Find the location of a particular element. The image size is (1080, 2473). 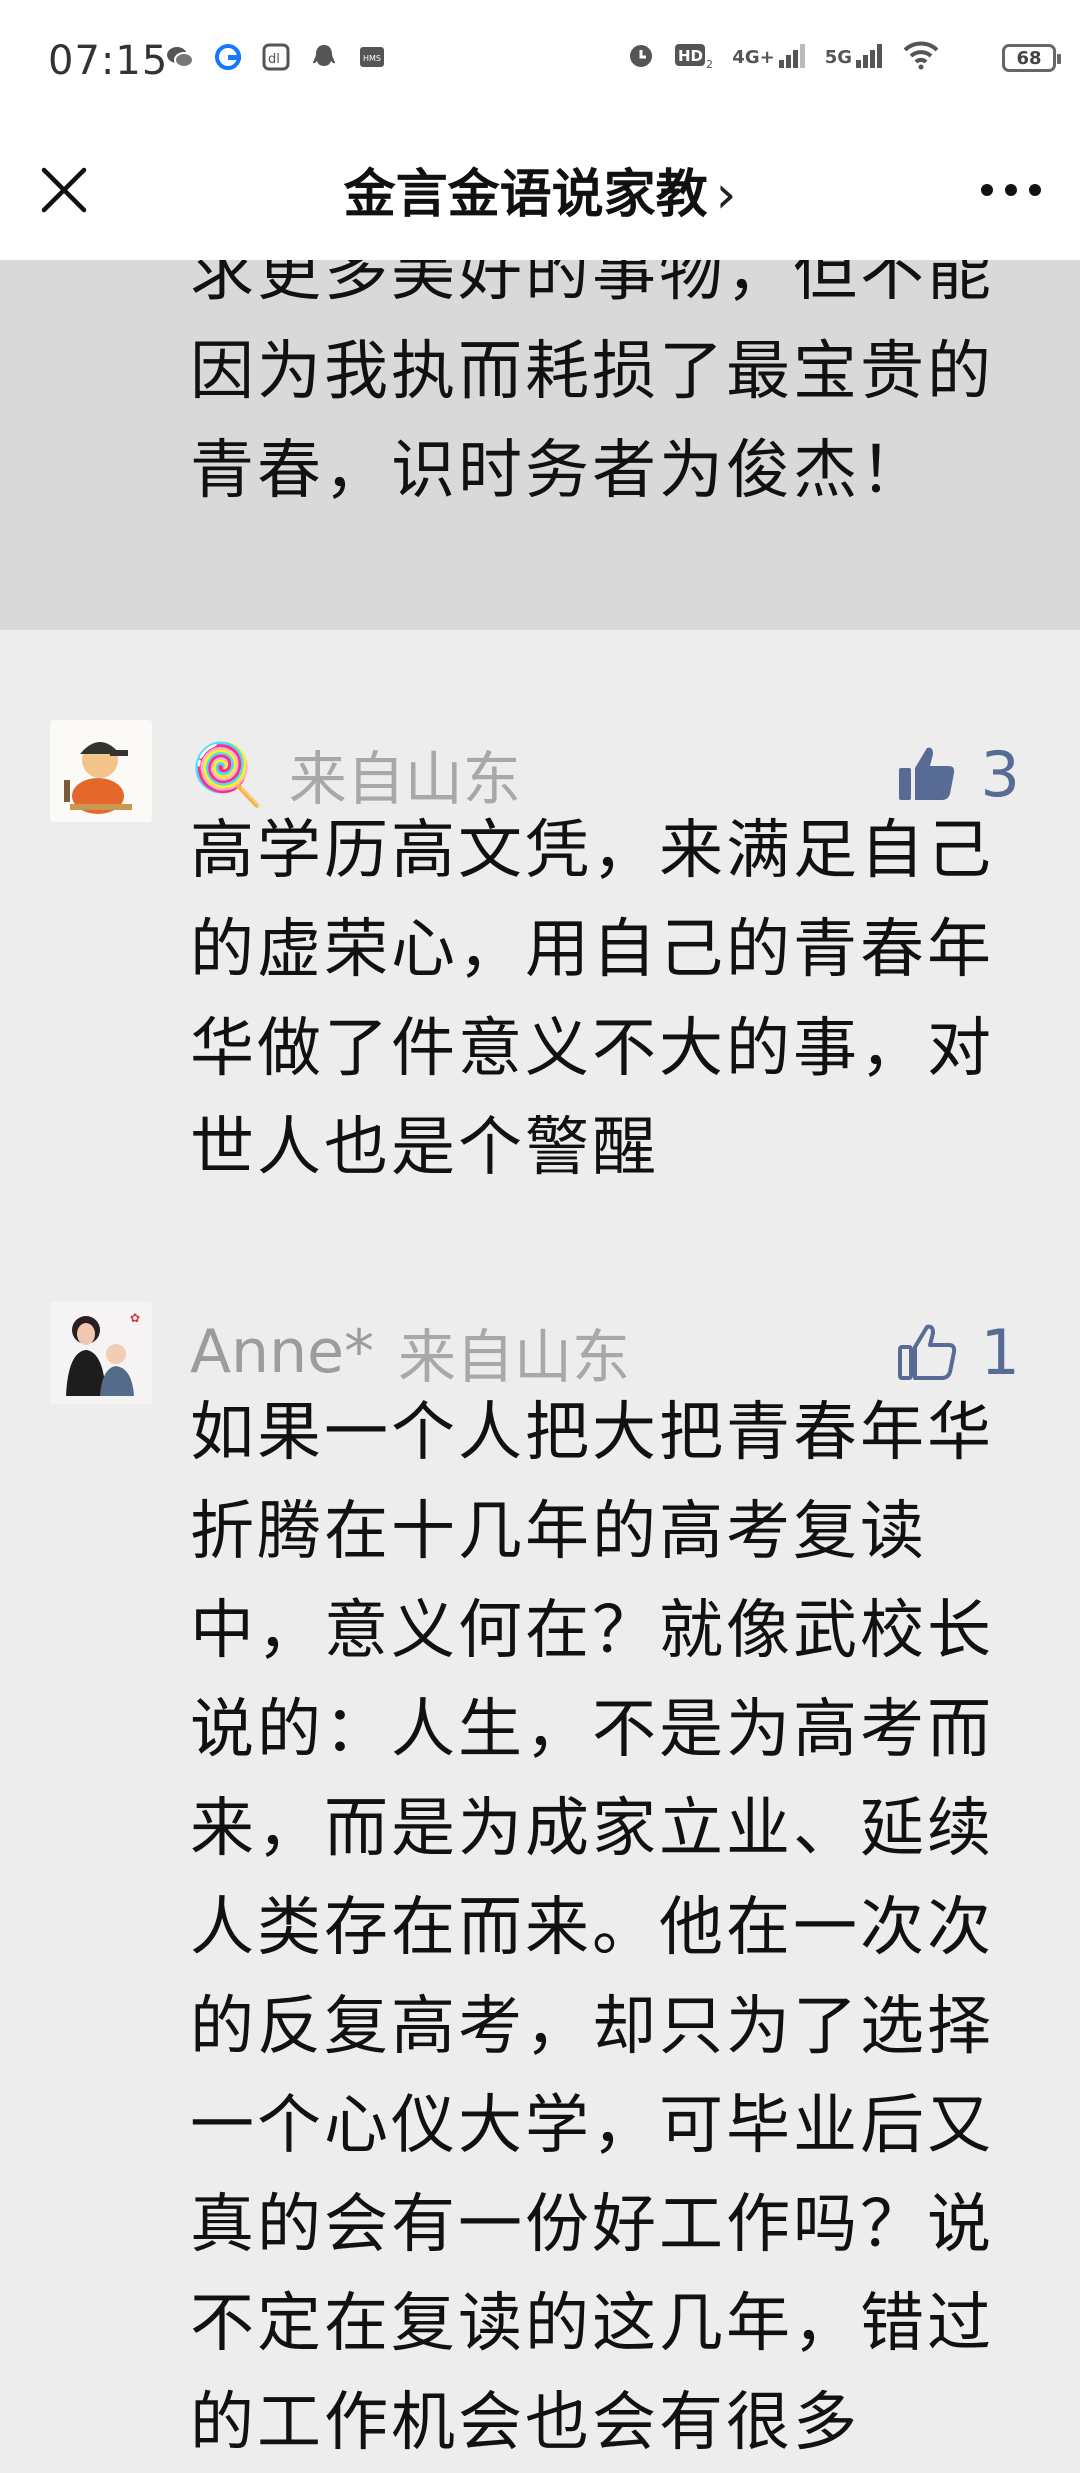

avatar: ✿ is located at coordinates (101, 1353).